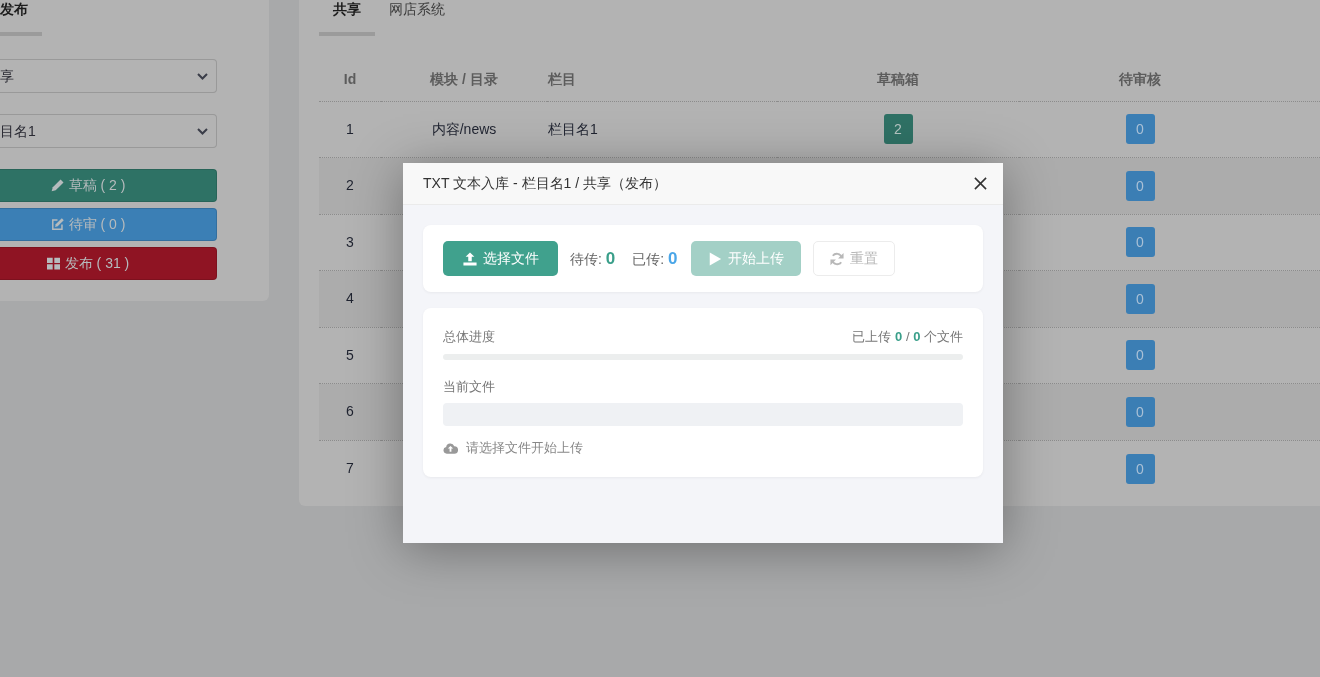  What do you see at coordinates (593, 258) in the screenshot?
I see `queued-count-text: 待传: 0` at bounding box center [593, 258].